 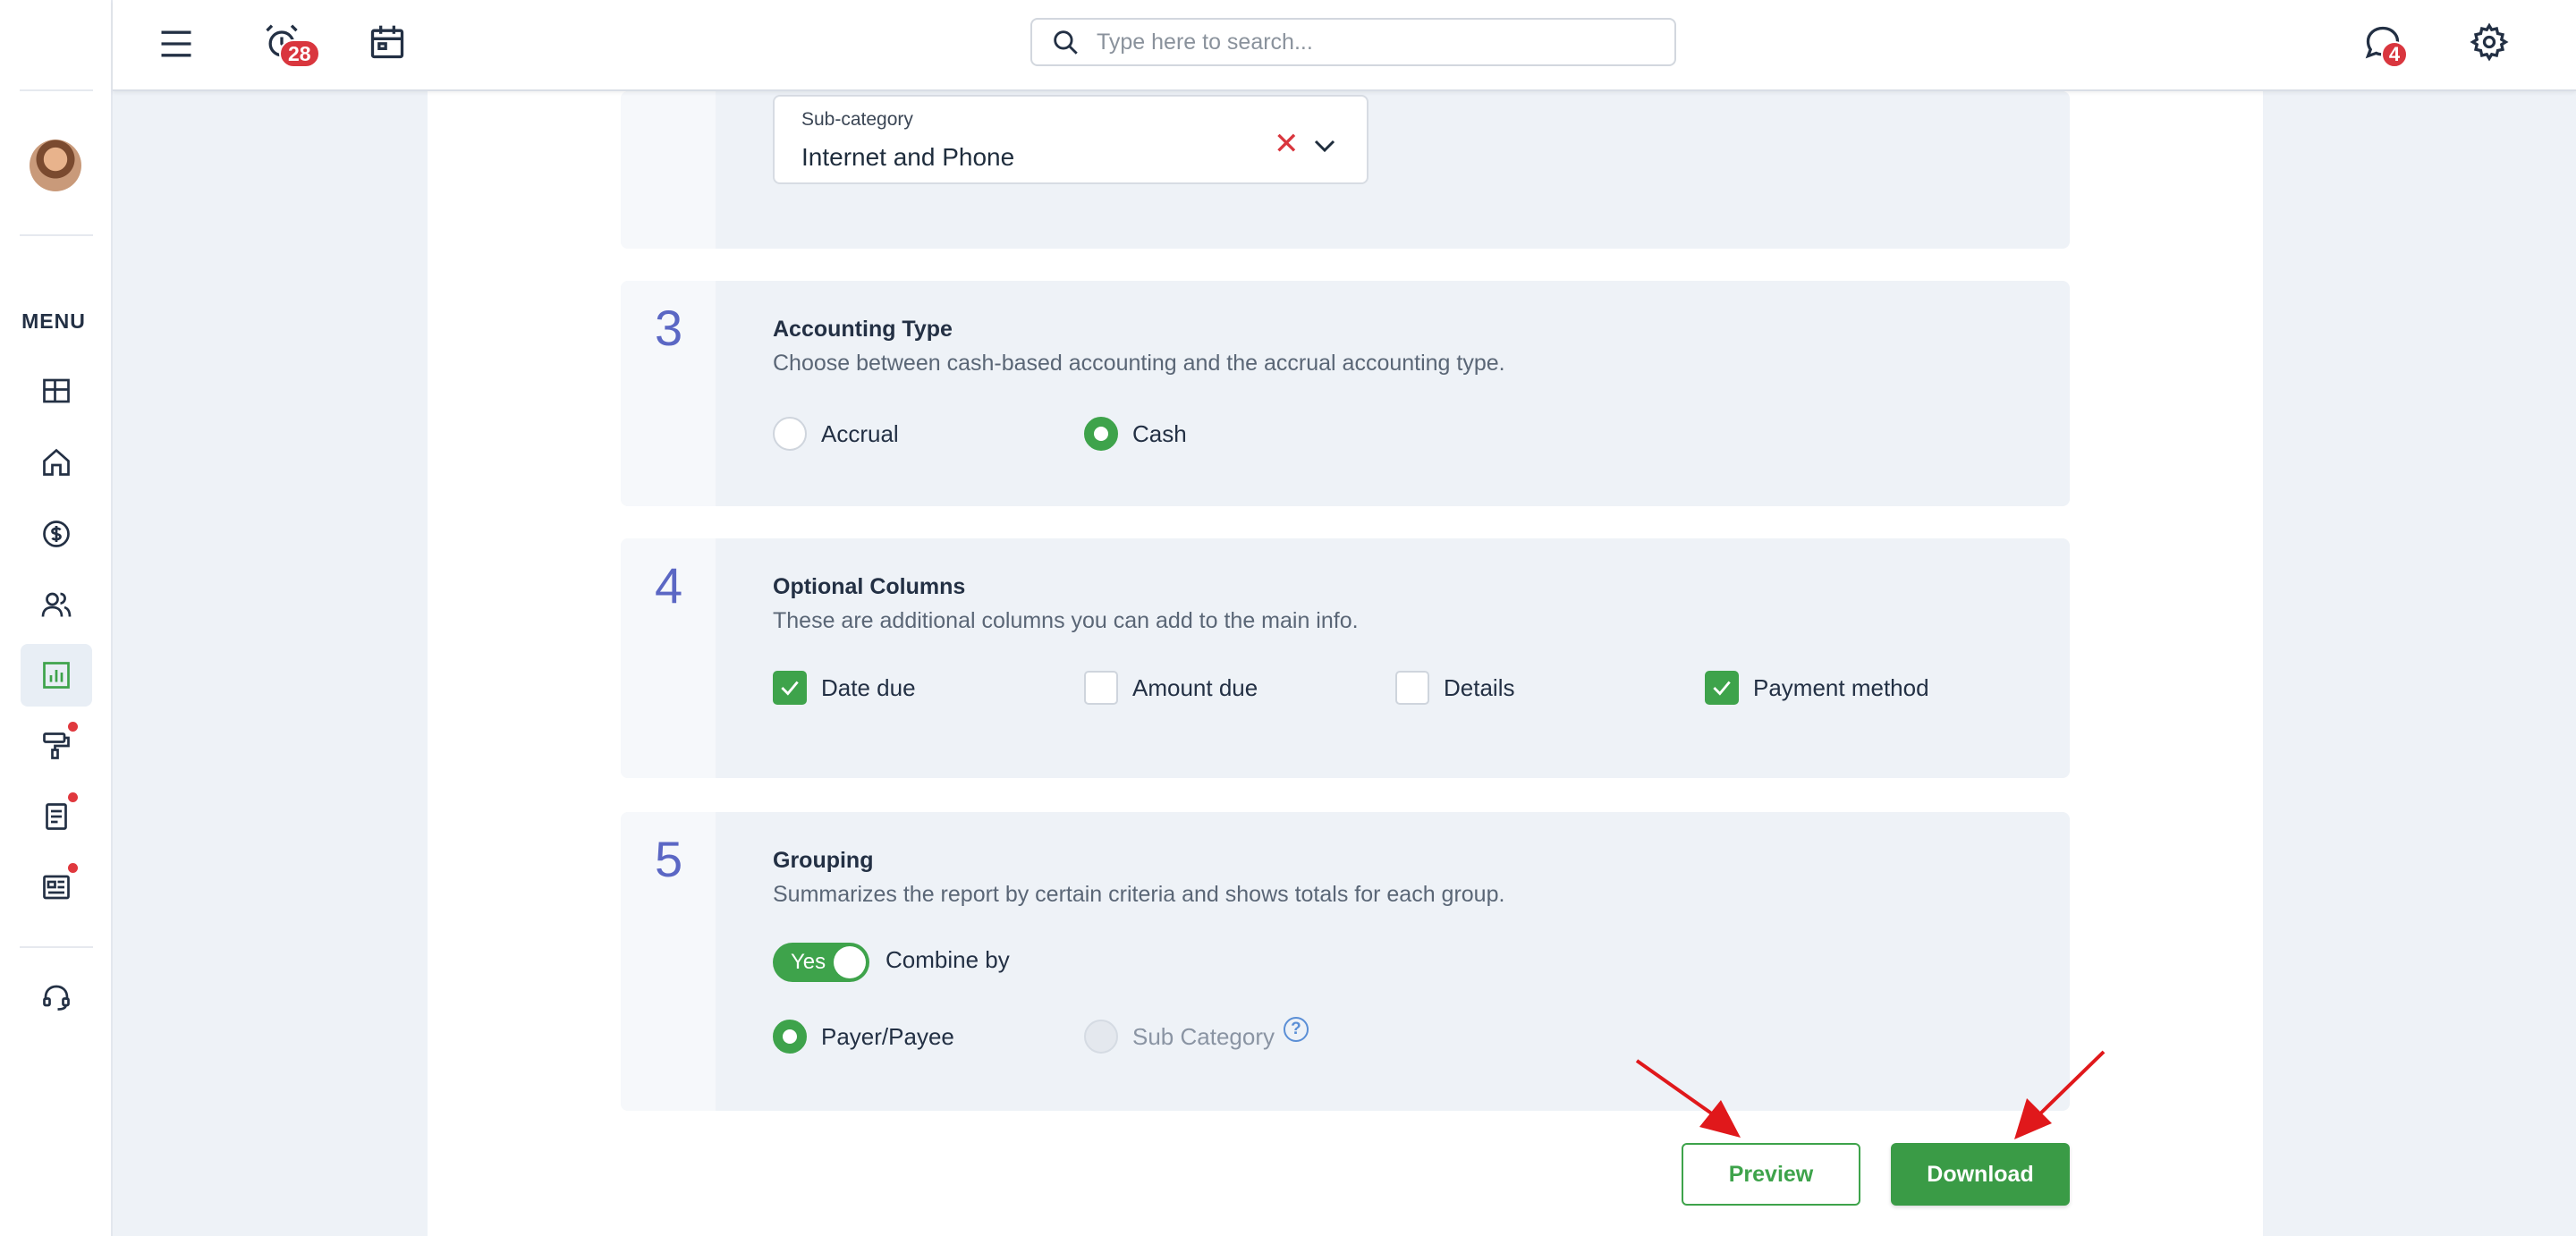 I want to click on sidebar-item-dashboard, so click(x=56, y=391).